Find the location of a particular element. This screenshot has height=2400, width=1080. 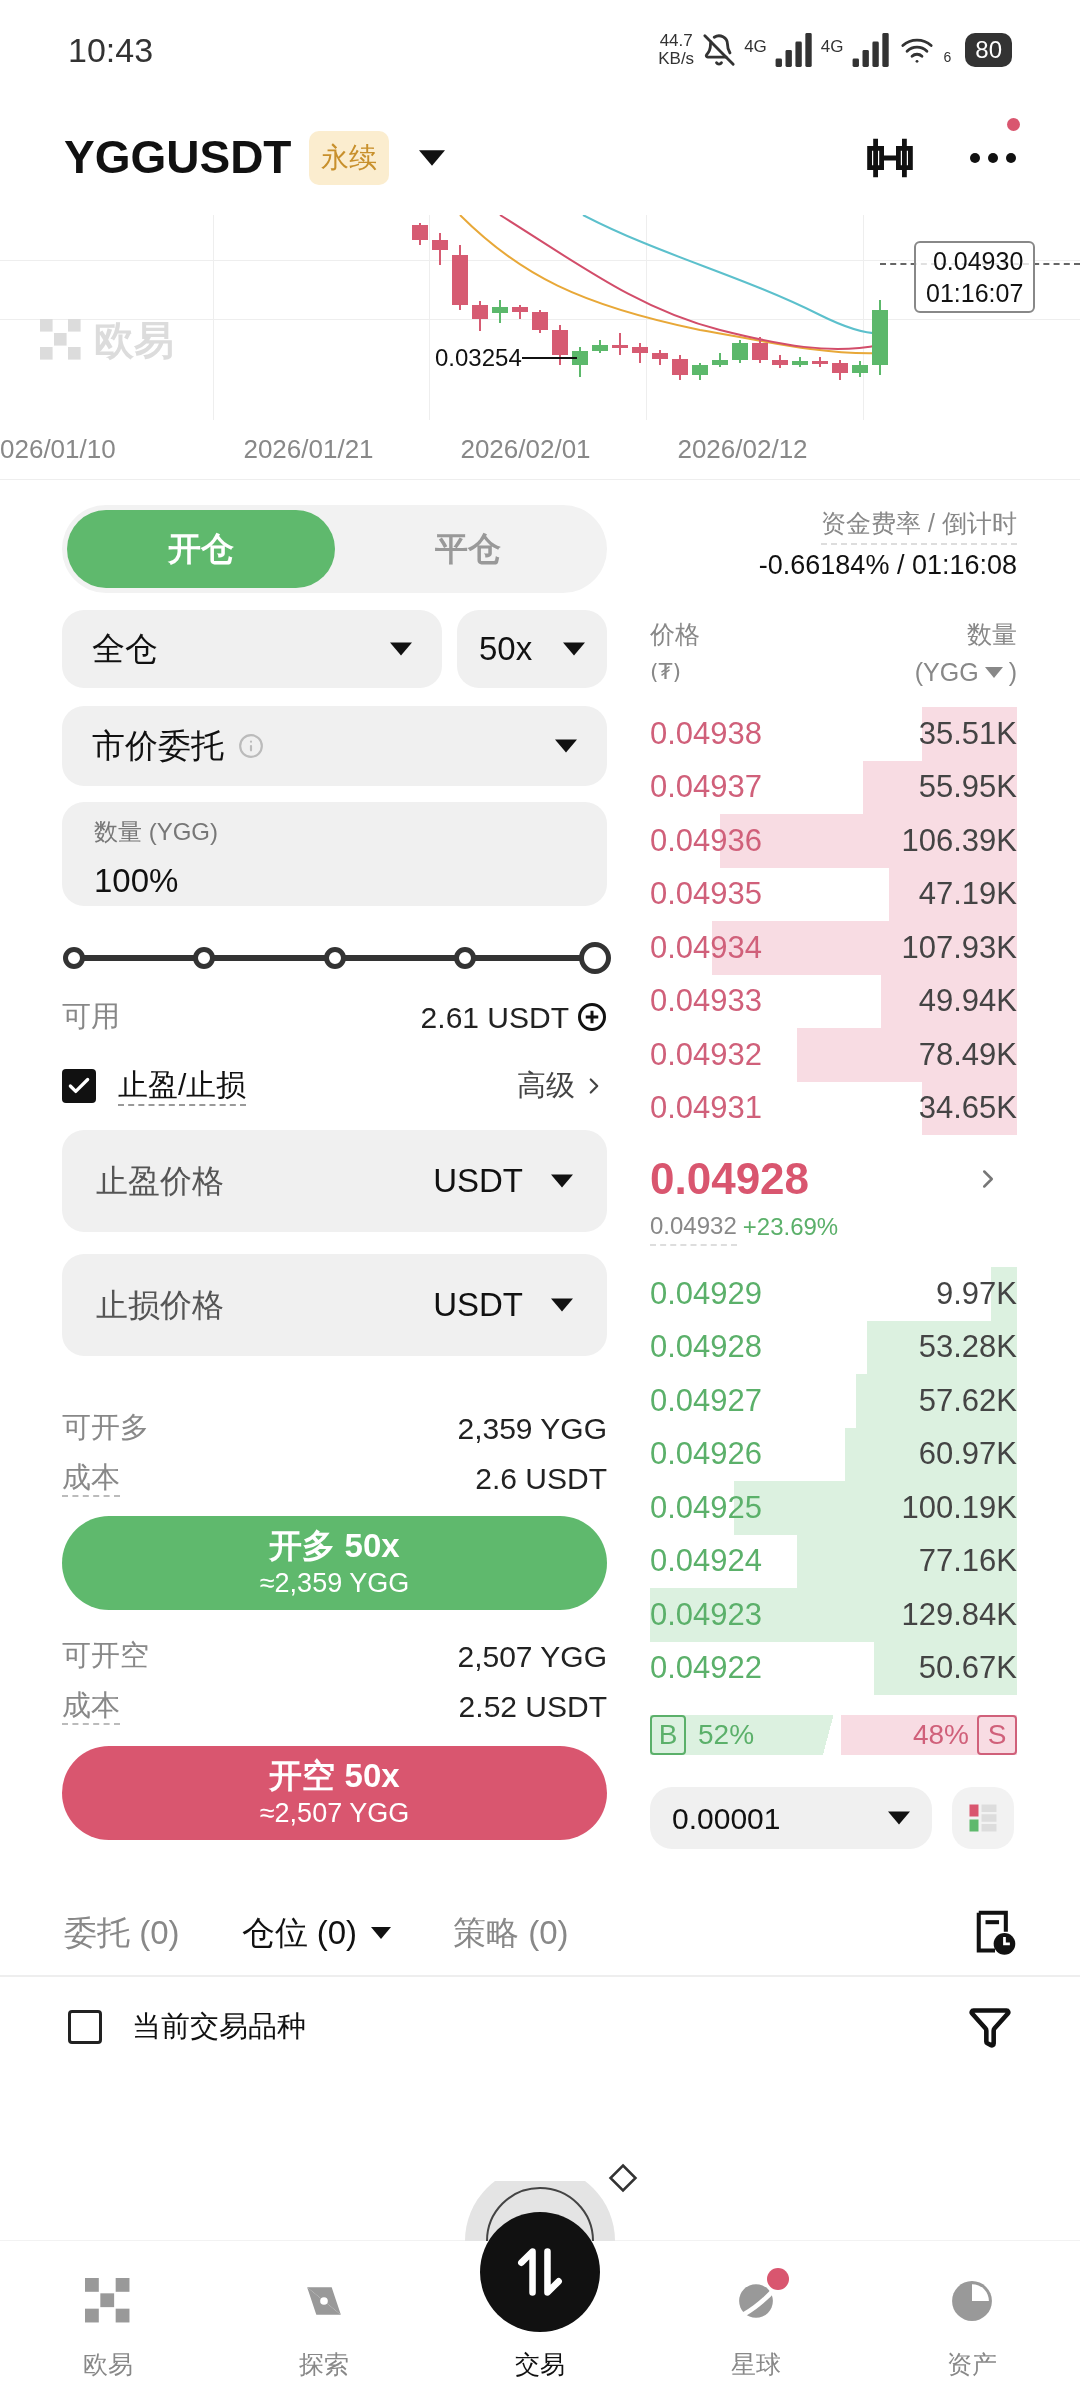

checker-logo-icon is located at coordinates (108, 2301).